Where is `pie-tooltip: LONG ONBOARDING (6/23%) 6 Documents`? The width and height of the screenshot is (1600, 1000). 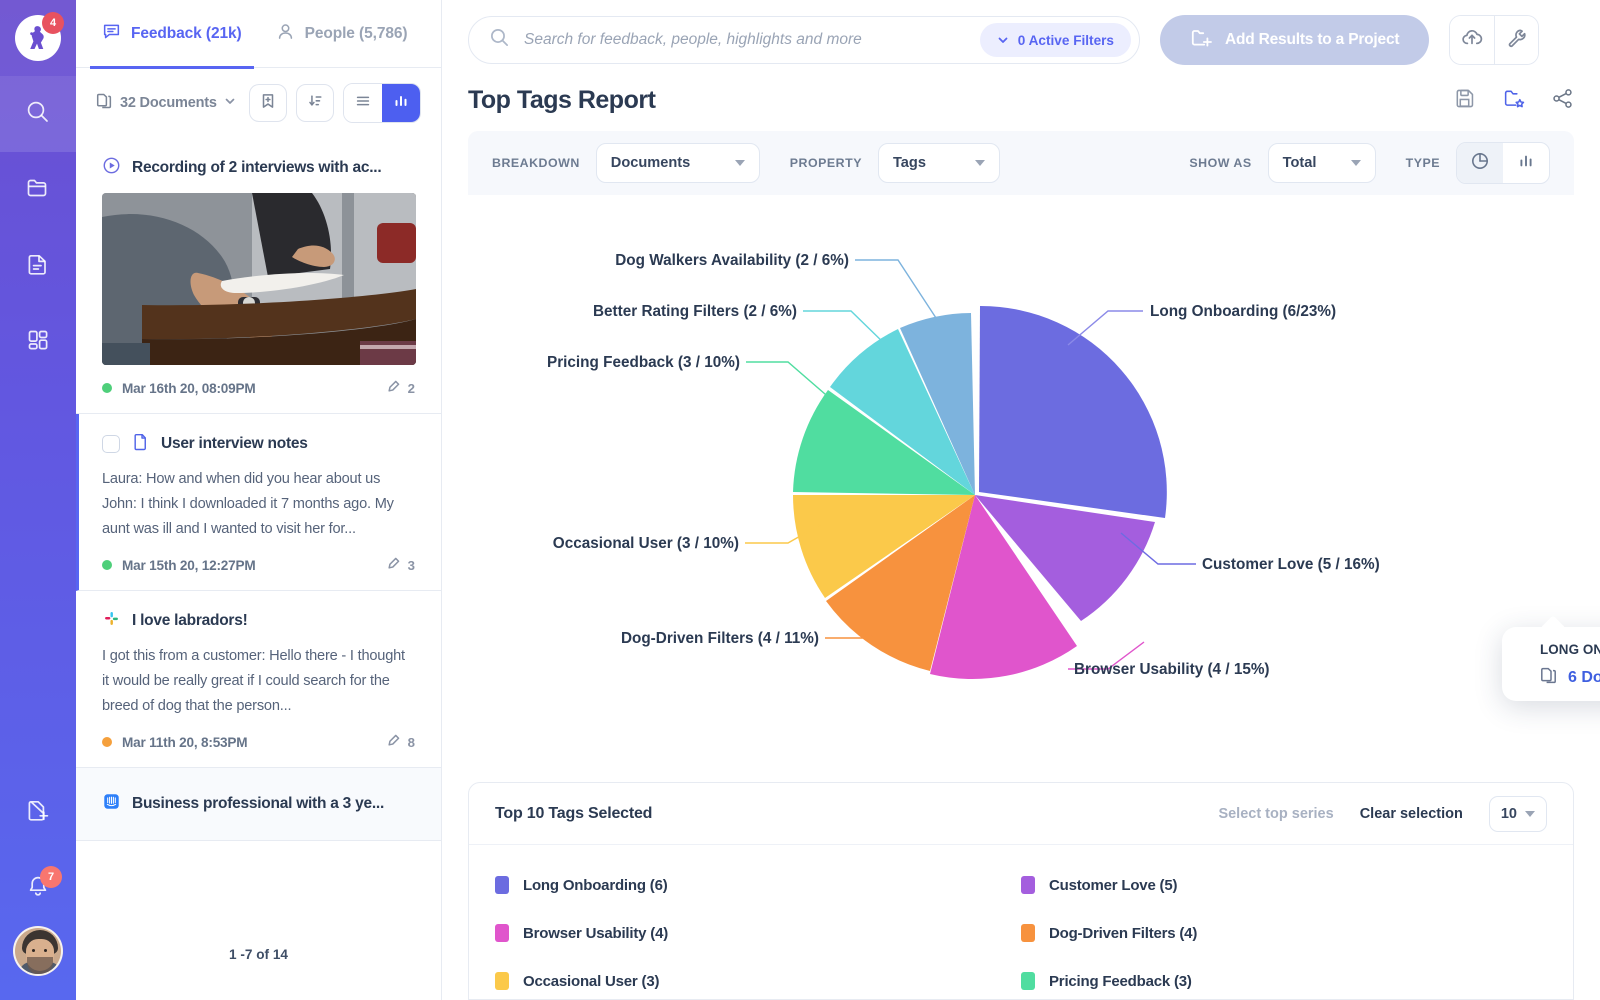
pie-tooltip: LONG ONBOARDING (6/23%) 6 Documents is located at coordinates (1551, 664).